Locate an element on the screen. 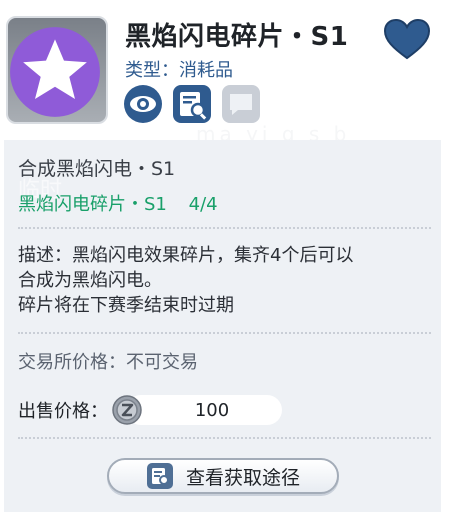  sell-price-amount: 100 is located at coordinates (212, 410).